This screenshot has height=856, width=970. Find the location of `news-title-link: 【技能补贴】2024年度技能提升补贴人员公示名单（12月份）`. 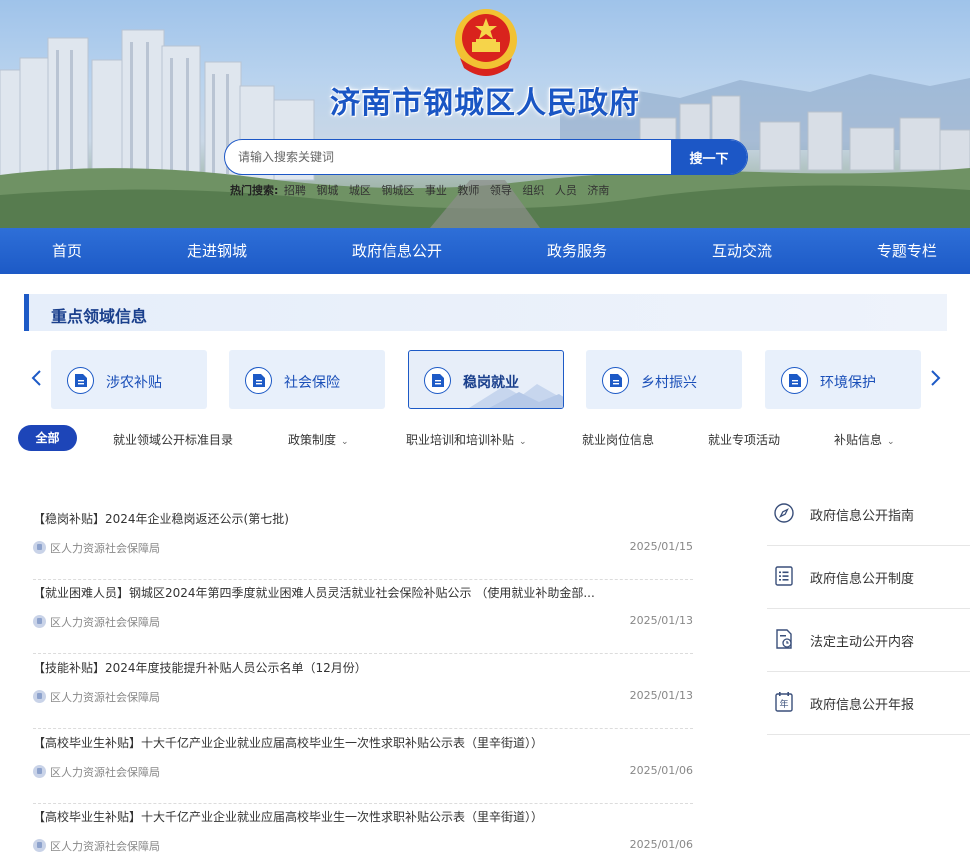

news-title-link: 【技能补贴】2024年度技能提升补贴人员公示名单（12月份） is located at coordinates (363, 667).